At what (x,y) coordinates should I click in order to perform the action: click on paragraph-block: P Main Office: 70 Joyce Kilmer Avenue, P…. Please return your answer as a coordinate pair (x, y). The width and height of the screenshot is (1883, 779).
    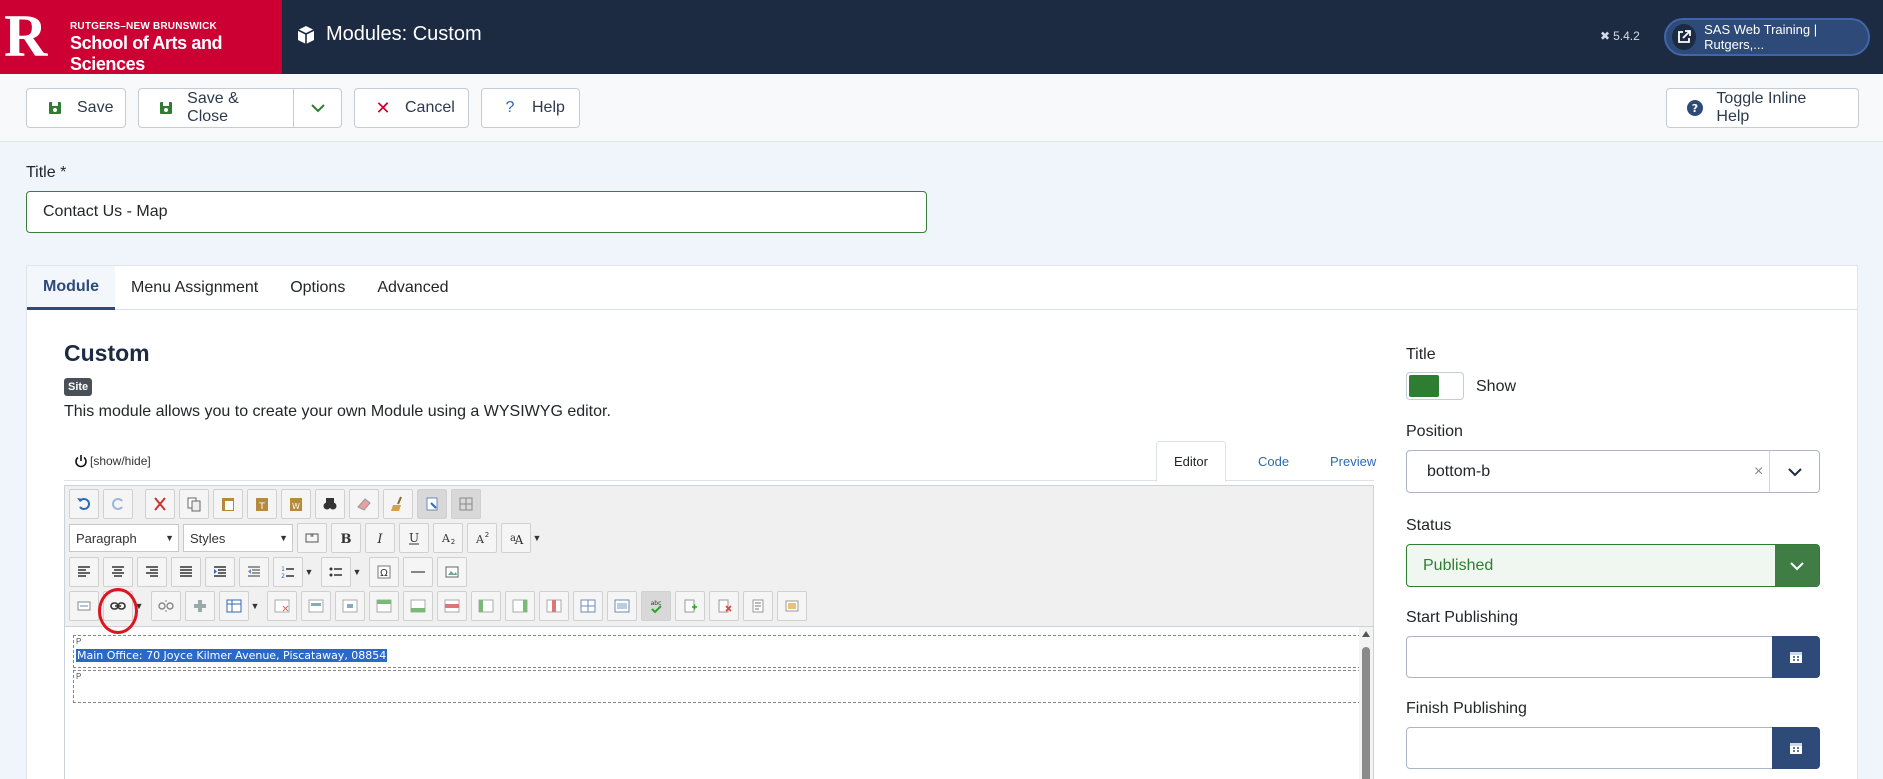
    Looking at the image, I should click on (717, 651).